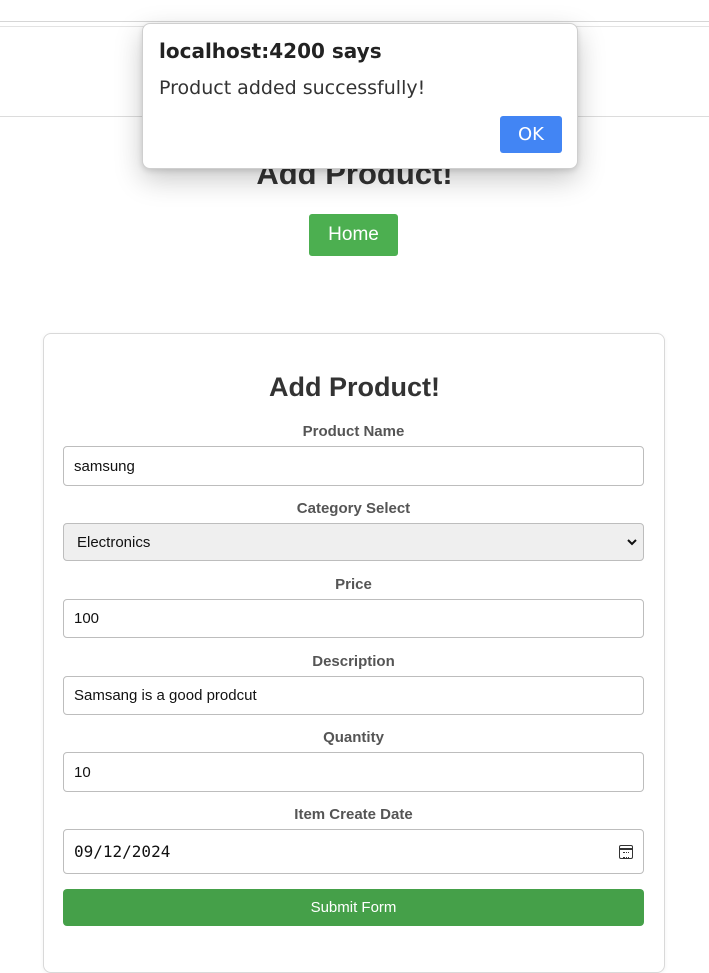 The height and width of the screenshot is (973, 709). Describe the element at coordinates (353, 466) in the screenshot. I see `product-name-input: samsung` at that location.